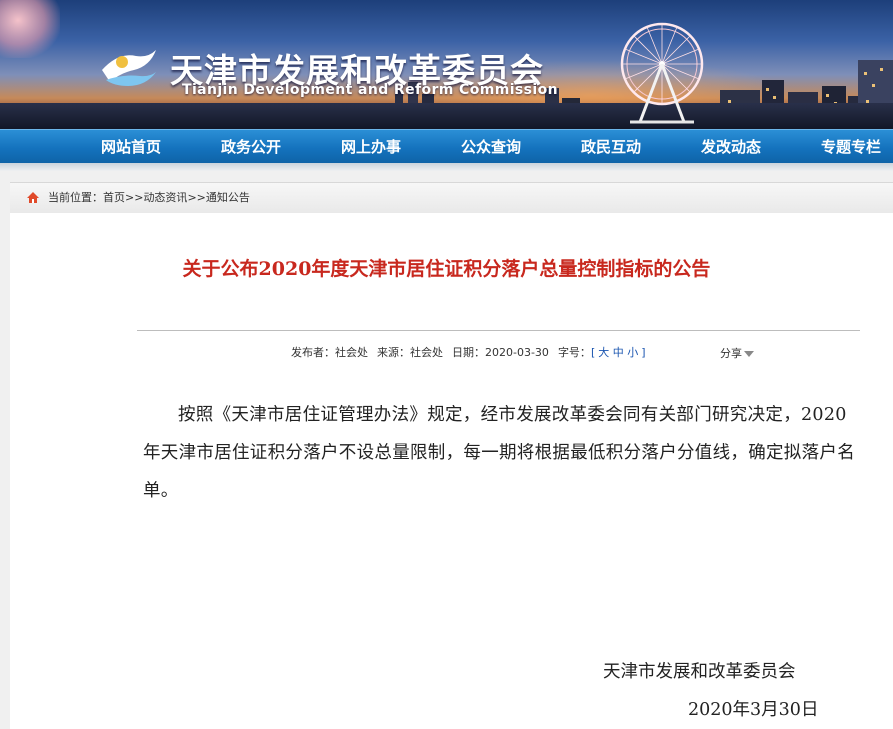 This screenshot has width=893, height=729. I want to click on source-info: 来源：社会处, so click(410, 352).